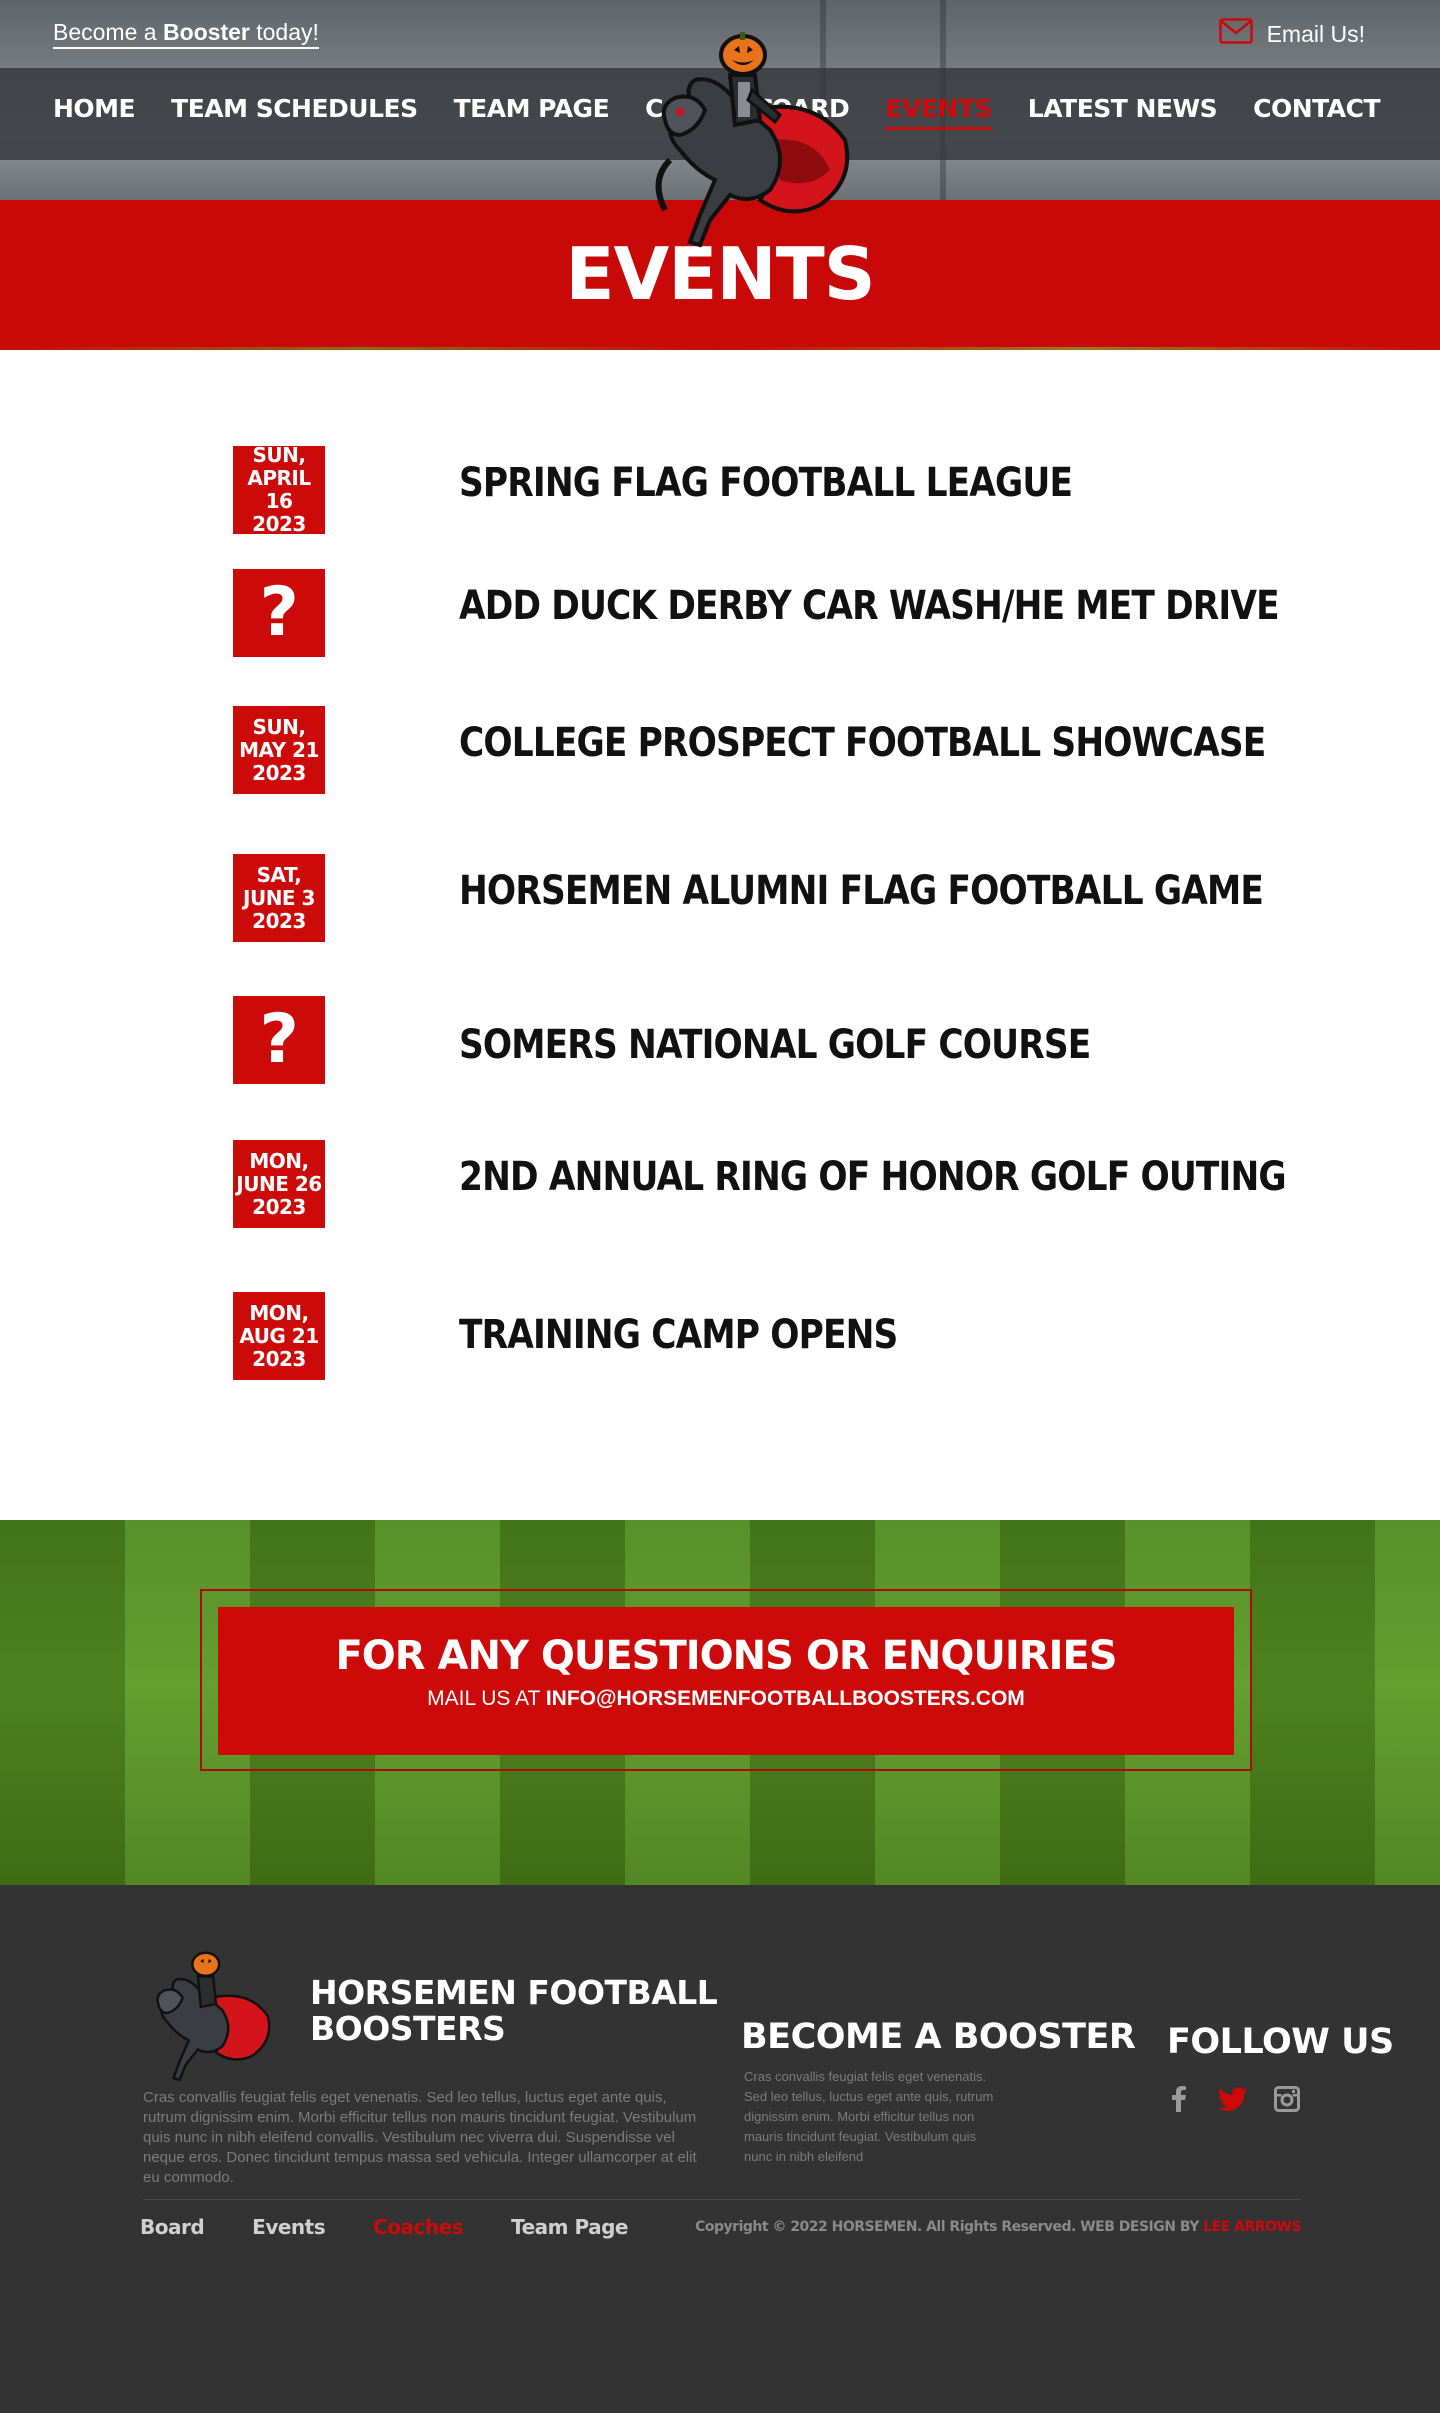 The image size is (1440, 2413). What do you see at coordinates (861, 891) in the screenshot?
I see `event-title: HORSEMEN ALUMNI FLAG FOOTBALL GAME` at bounding box center [861, 891].